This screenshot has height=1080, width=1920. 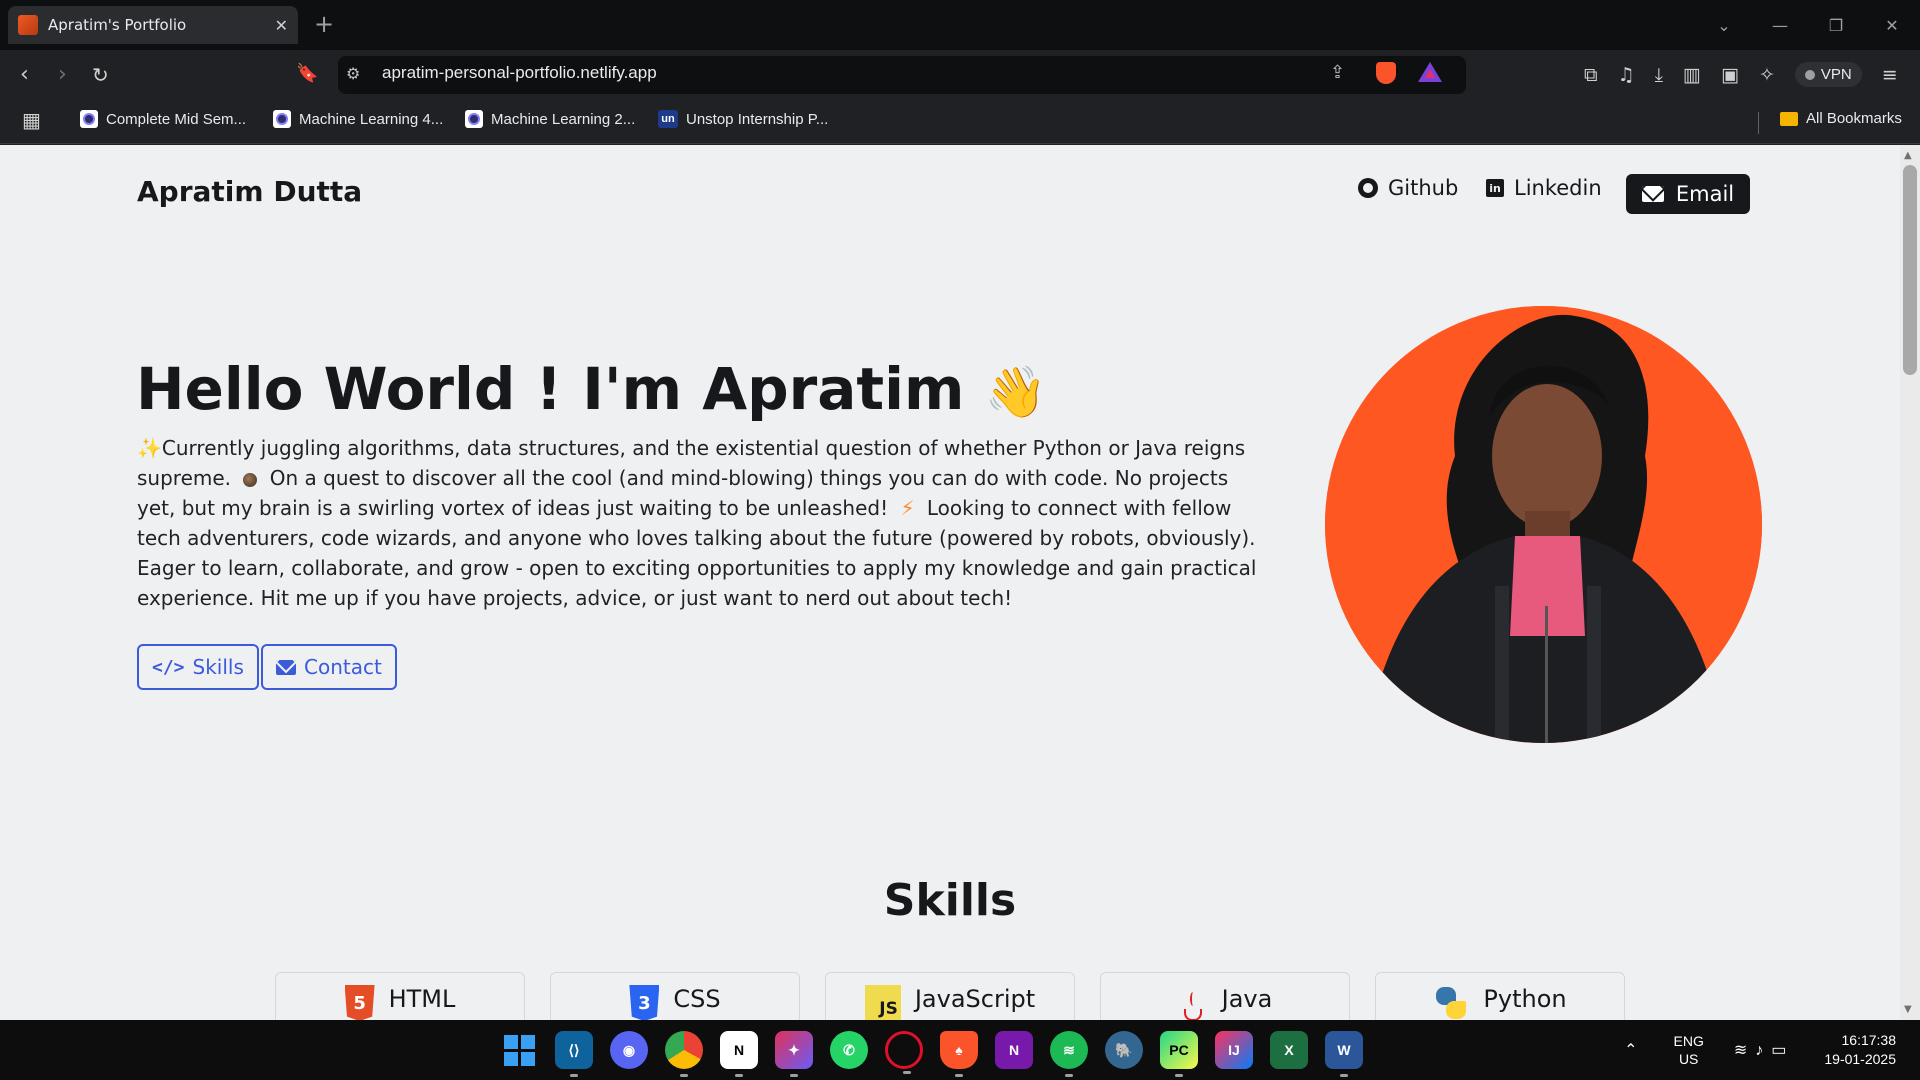 I want to click on chrome-icon, so click(x=684, y=1054).